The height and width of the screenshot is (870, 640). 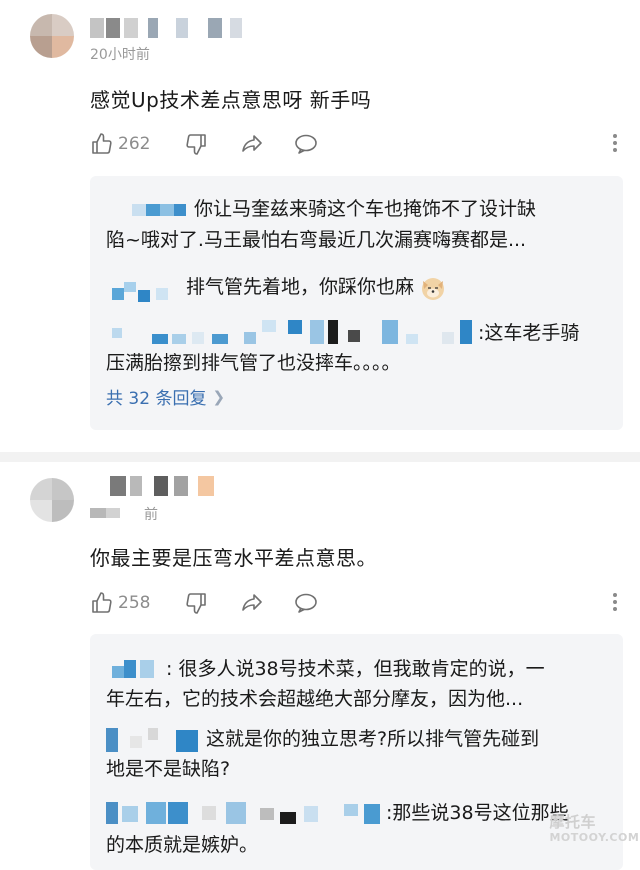 What do you see at coordinates (355, 145) in the screenshot?
I see `comment-actions: 262` at bounding box center [355, 145].